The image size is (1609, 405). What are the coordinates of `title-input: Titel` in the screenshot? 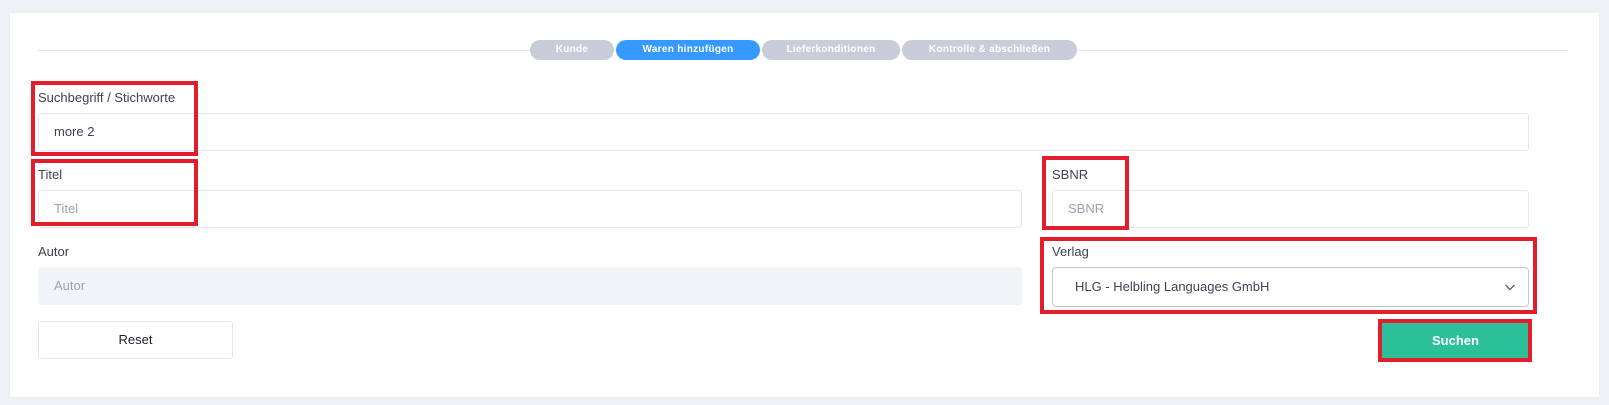 It's located at (530, 209).